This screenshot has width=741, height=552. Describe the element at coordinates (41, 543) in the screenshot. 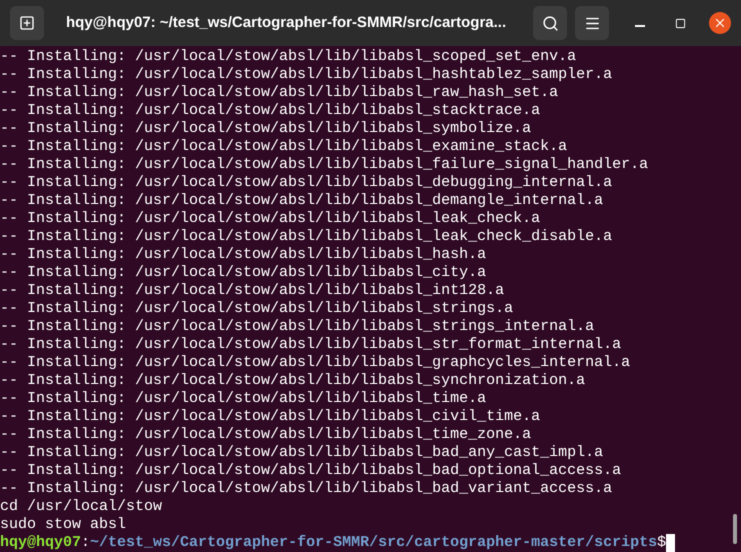

I see `prompt-user-host: hqy@hqy07` at that location.